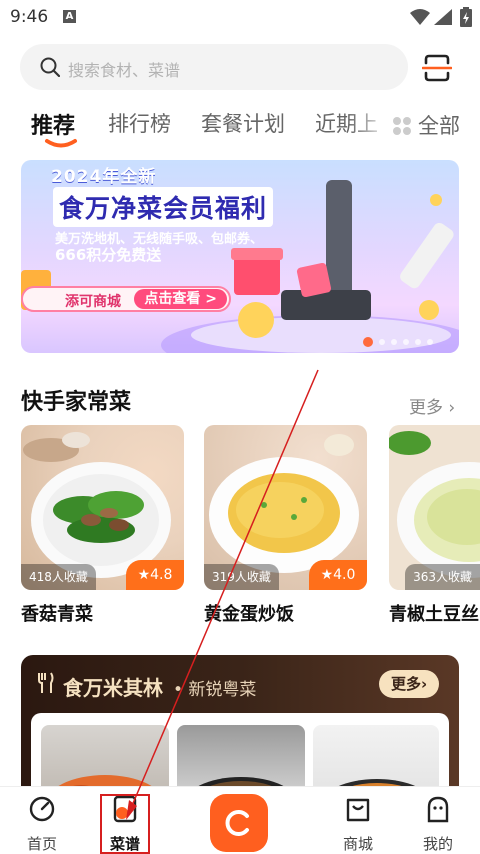  I want to click on recipe-card: 418人收藏 ★4.8, so click(102, 507).